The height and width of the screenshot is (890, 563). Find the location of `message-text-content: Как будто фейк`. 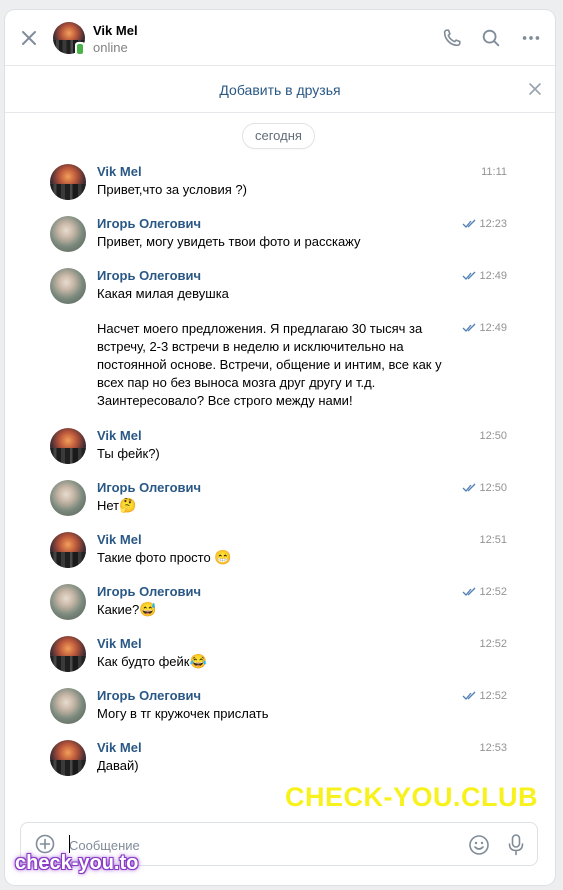

message-text-content: Как будто фейк is located at coordinates (143, 661).